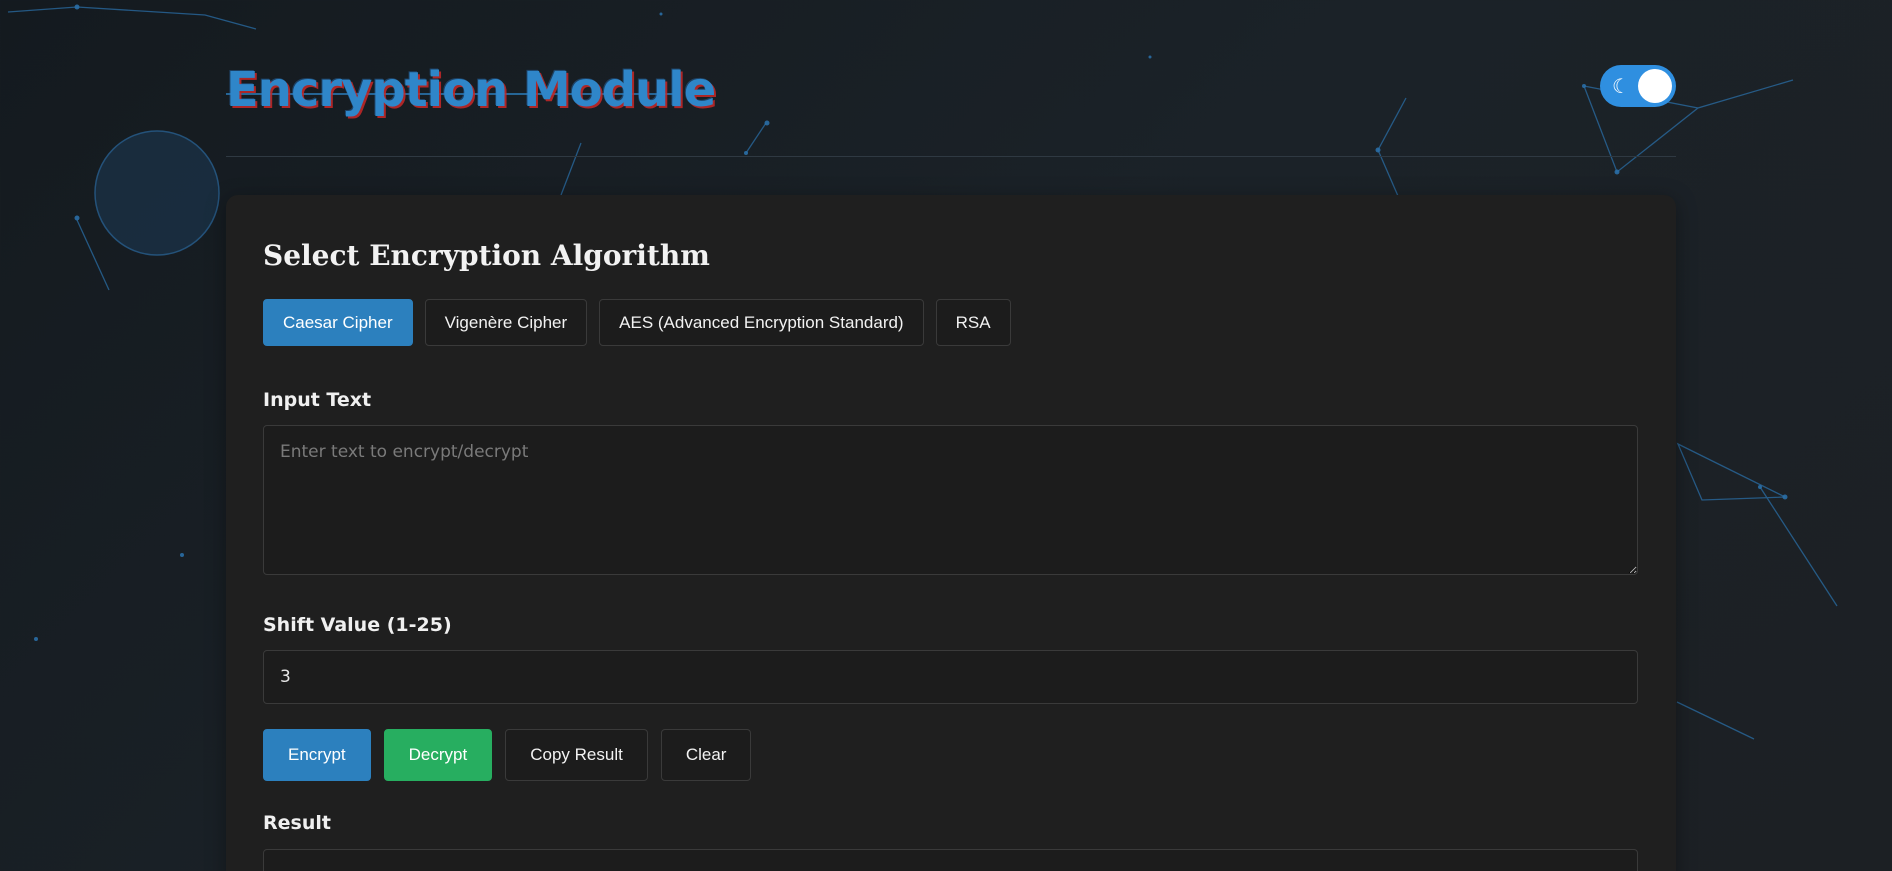 The height and width of the screenshot is (871, 1892). What do you see at coordinates (950, 677) in the screenshot?
I see `shift-value-input` at bounding box center [950, 677].